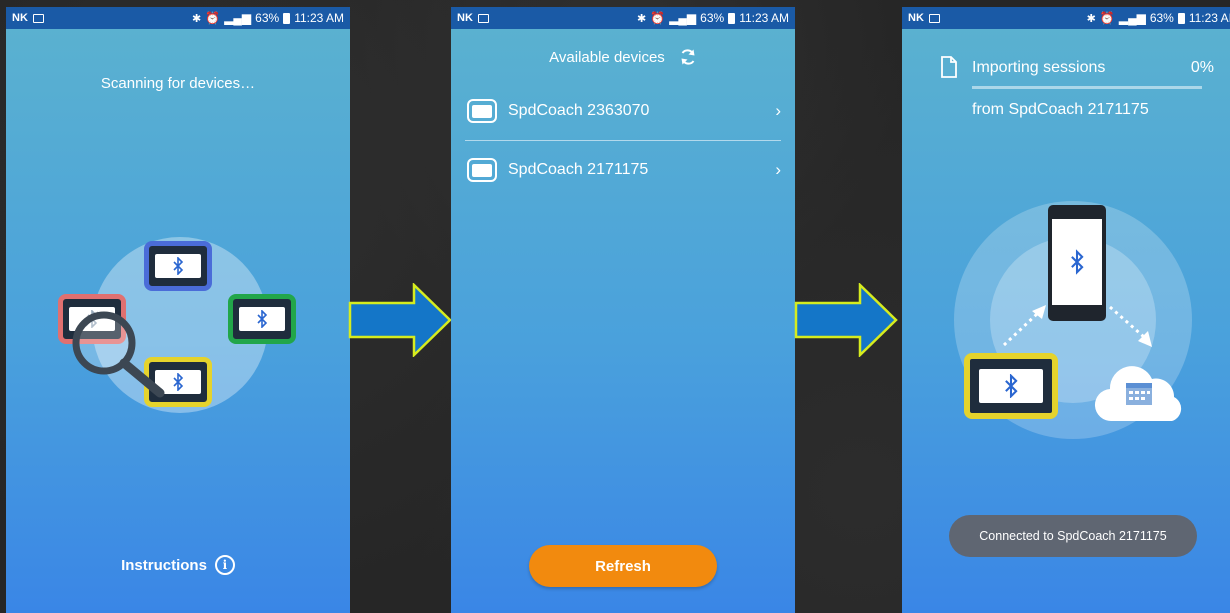  What do you see at coordinates (1130, 326) in the screenshot?
I see `dotted-arrow-down-icon` at bounding box center [1130, 326].